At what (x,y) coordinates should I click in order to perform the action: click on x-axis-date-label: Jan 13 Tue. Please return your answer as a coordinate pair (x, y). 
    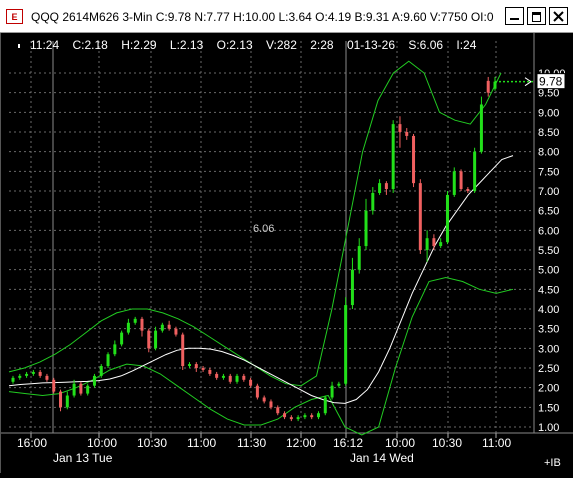
    Looking at the image, I should click on (83, 458).